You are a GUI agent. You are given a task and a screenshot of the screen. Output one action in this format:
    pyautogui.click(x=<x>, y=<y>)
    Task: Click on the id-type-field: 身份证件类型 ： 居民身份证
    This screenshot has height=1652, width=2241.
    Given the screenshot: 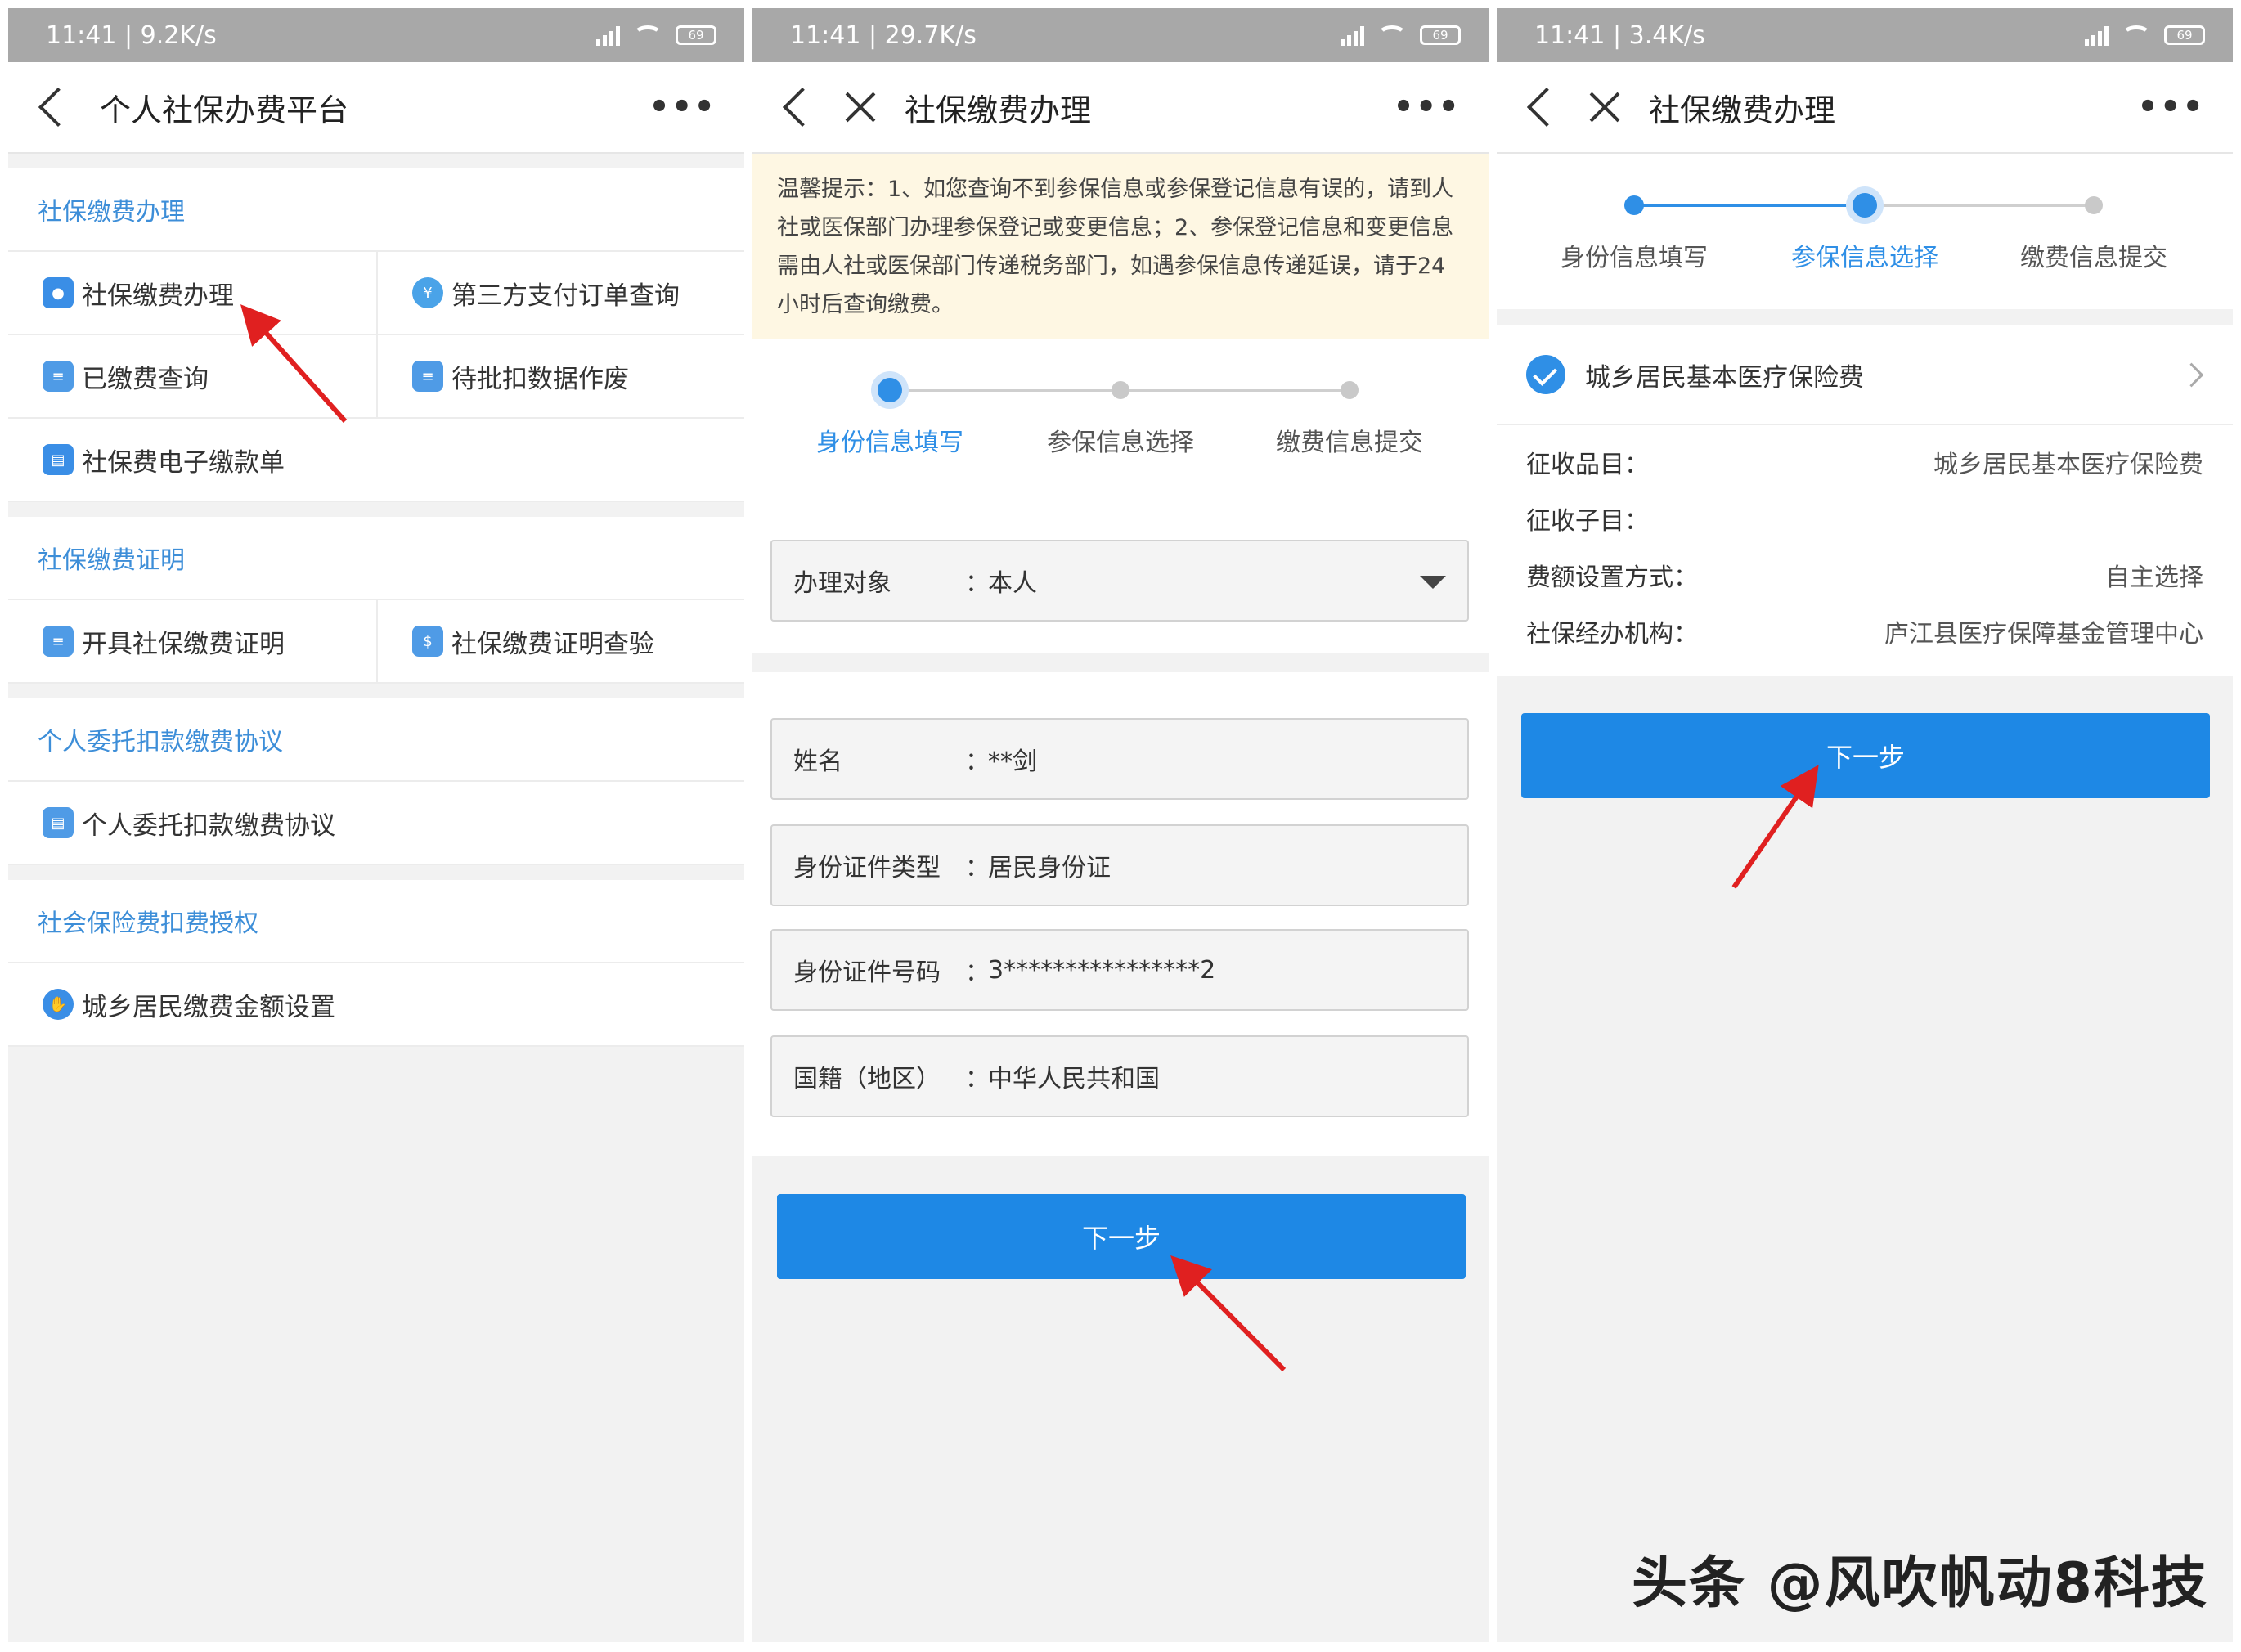 What is the action you would take?
    pyautogui.click(x=1119, y=865)
    